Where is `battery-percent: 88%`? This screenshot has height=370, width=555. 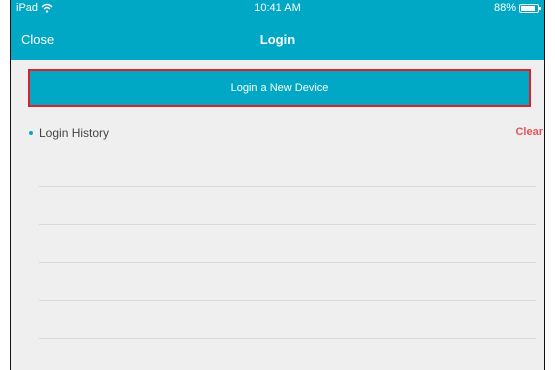
battery-percent: 88% is located at coordinates (504, 8).